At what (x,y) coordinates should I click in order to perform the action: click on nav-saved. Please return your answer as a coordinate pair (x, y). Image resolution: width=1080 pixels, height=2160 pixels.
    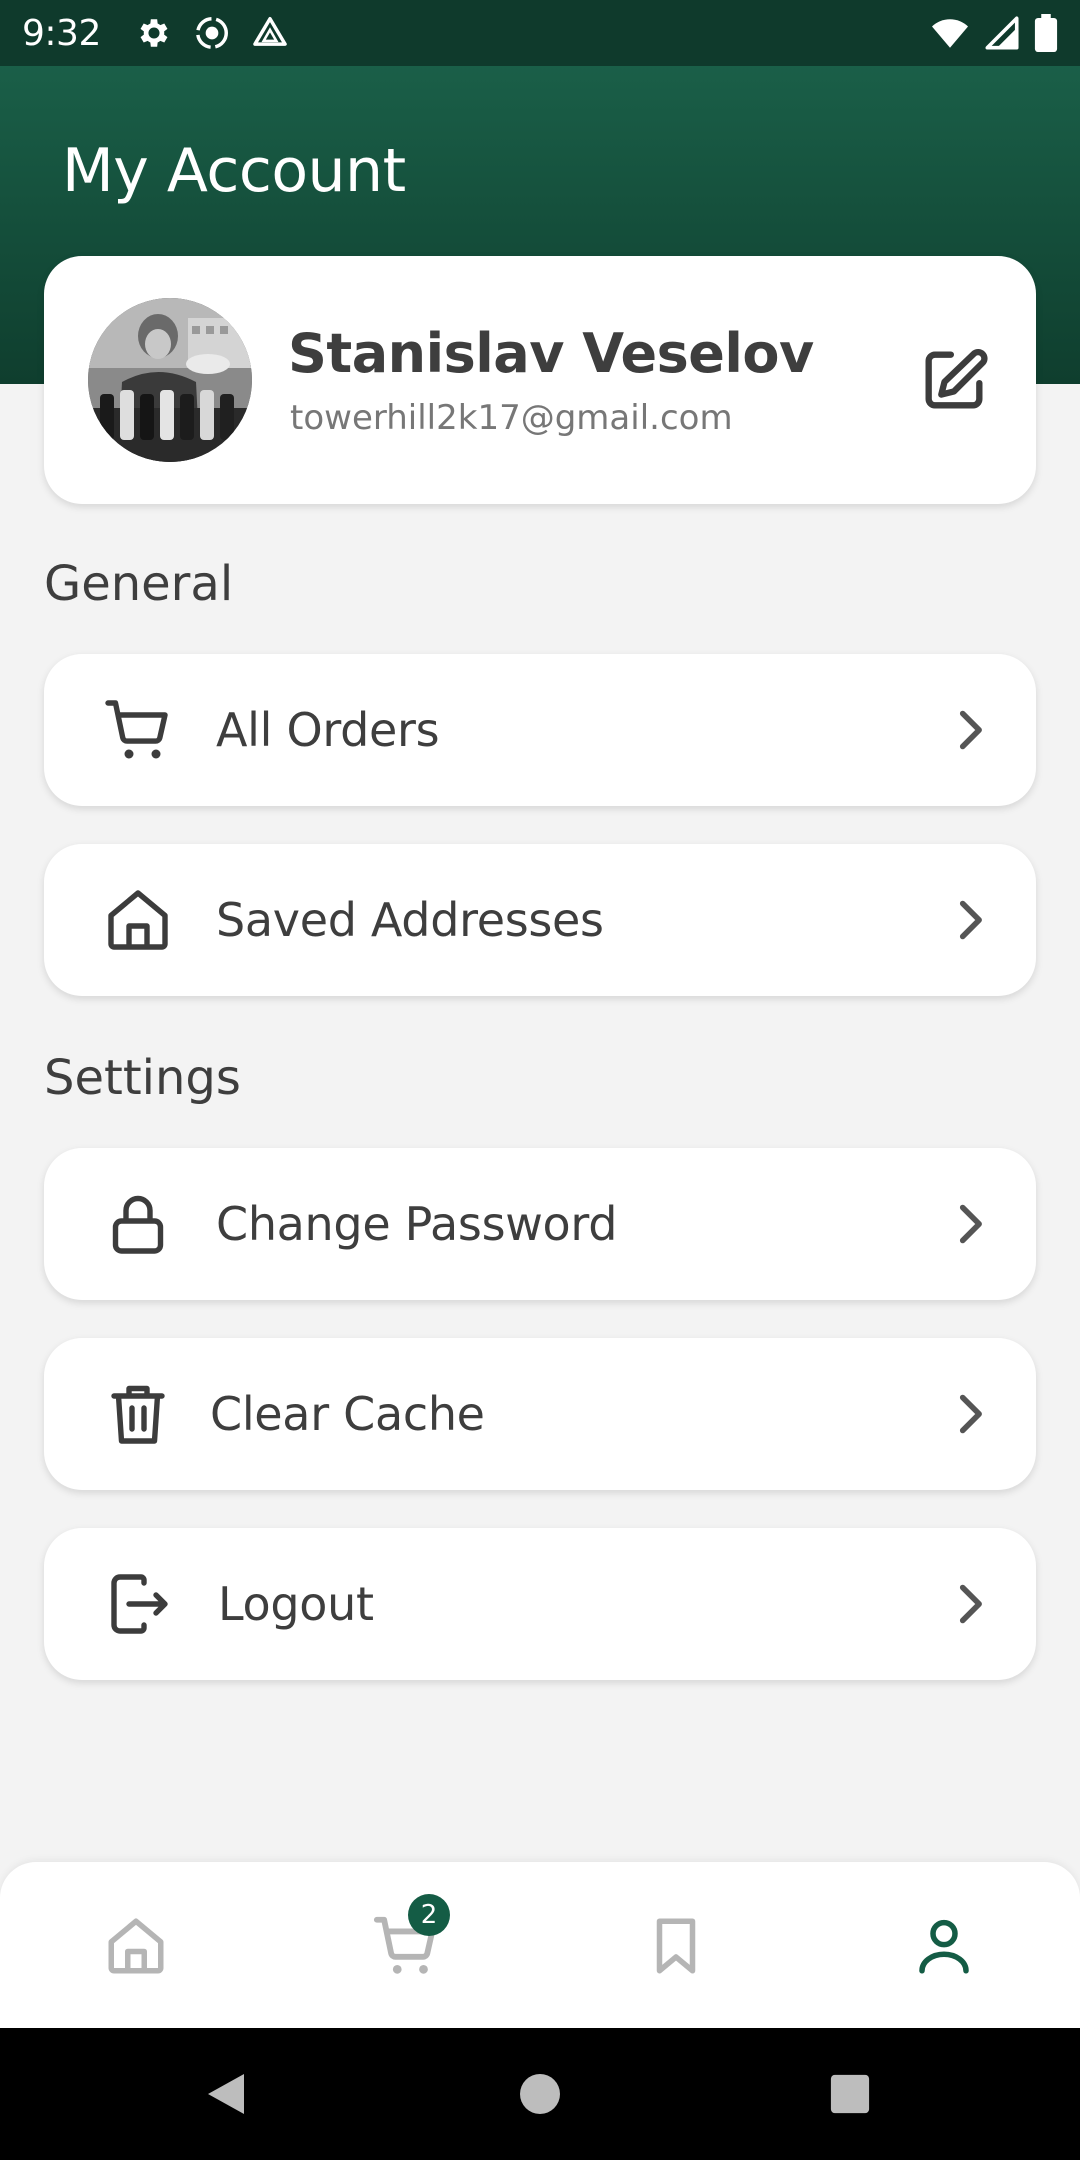
    Looking at the image, I should click on (676, 1946).